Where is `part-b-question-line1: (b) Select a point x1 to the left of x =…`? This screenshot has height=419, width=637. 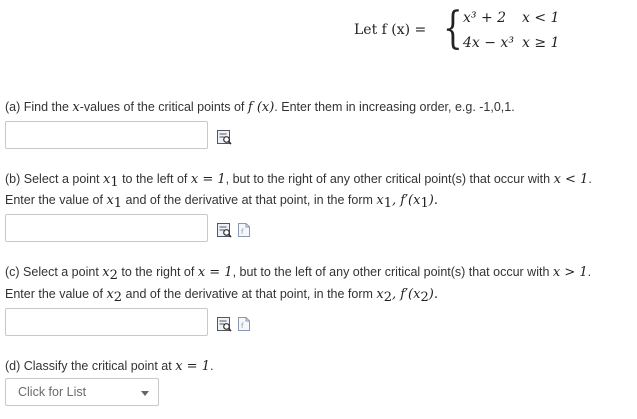 part-b-question-line1: (b) Select a point x1 to the left of x =… is located at coordinates (298, 181).